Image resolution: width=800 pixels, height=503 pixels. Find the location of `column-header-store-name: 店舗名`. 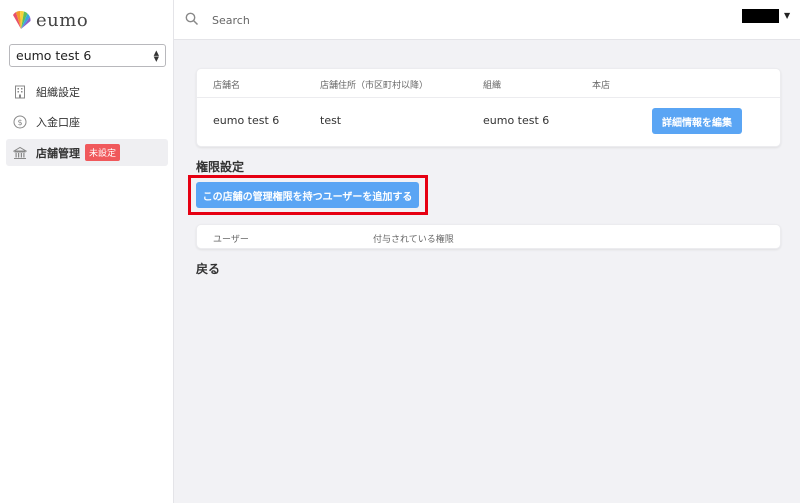

column-header-store-name: 店舗名 is located at coordinates (227, 86).